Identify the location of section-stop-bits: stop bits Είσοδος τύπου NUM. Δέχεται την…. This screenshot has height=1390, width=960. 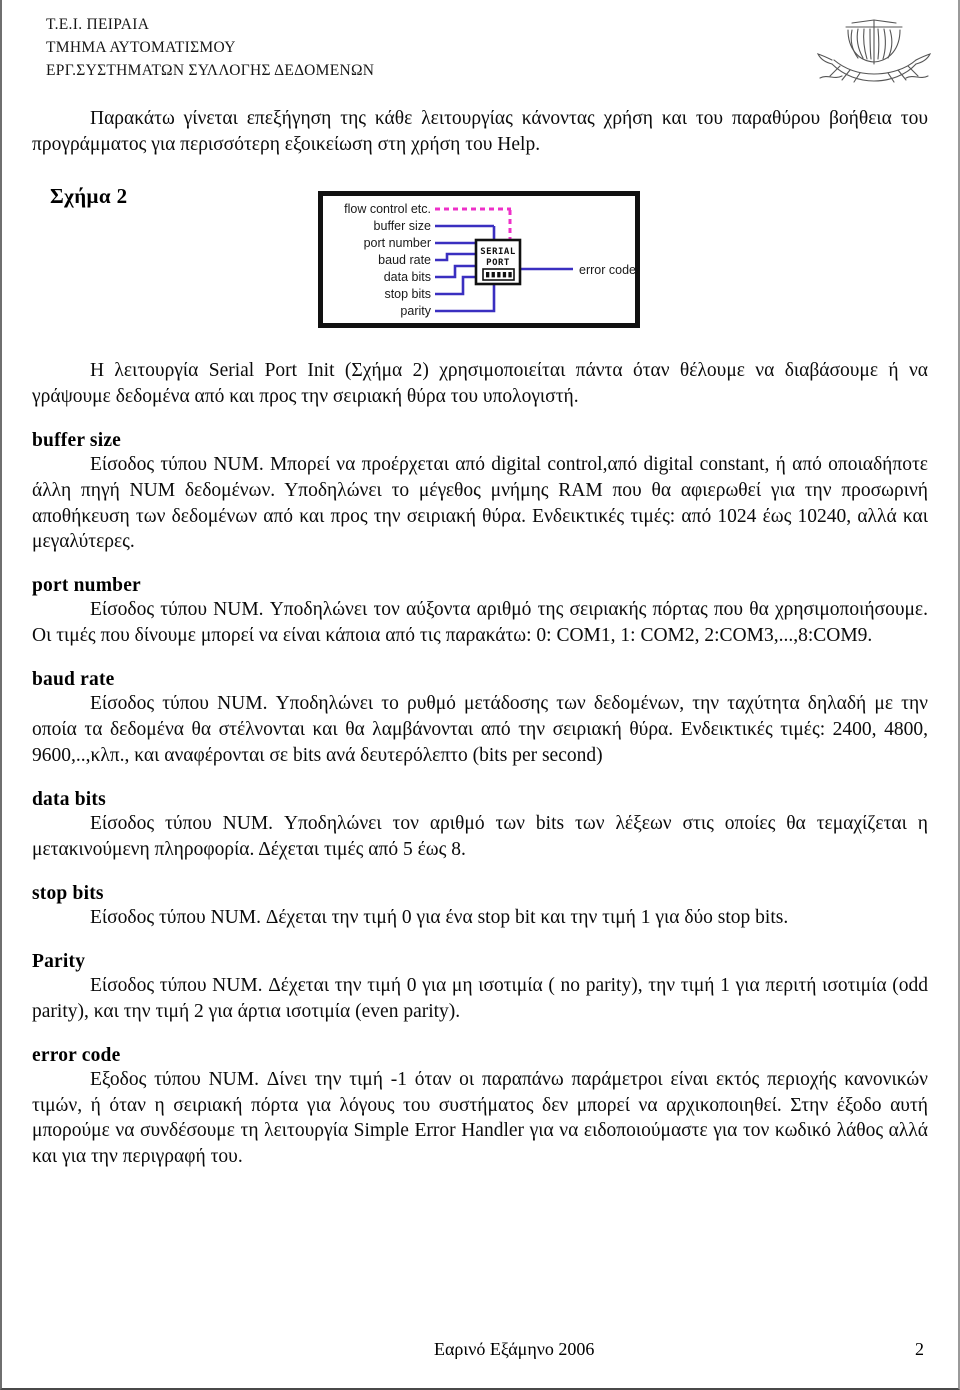
(480, 907).